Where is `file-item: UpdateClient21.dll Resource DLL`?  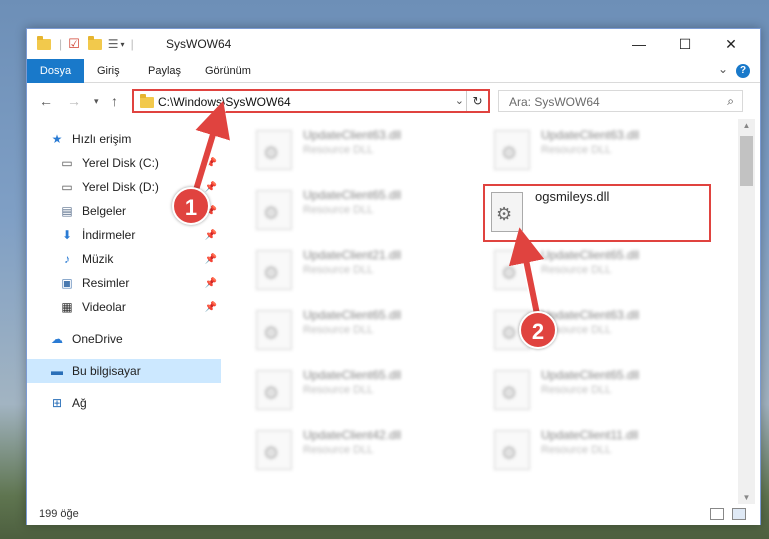 file-item: UpdateClient21.dll Resource DLL is located at coordinates (356, 269).